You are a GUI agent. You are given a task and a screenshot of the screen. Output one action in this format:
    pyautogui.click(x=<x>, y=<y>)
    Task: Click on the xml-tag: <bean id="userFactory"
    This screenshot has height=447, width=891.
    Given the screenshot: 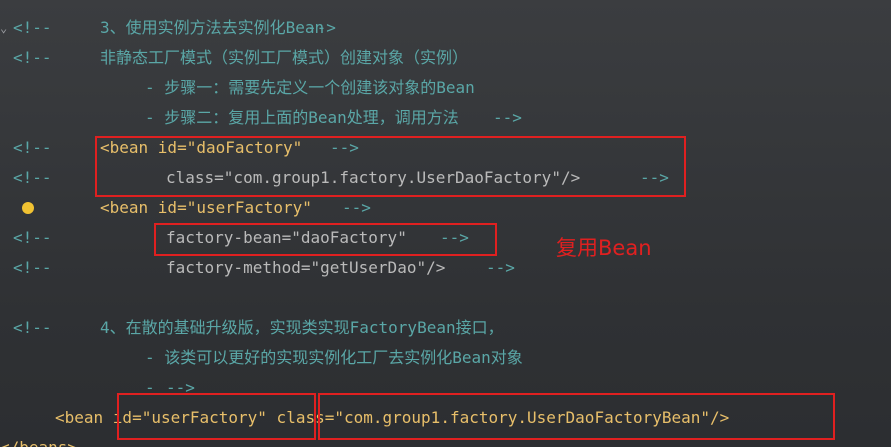 What is the action you would take?
    pyautogui.click(x=206, y=207)
    